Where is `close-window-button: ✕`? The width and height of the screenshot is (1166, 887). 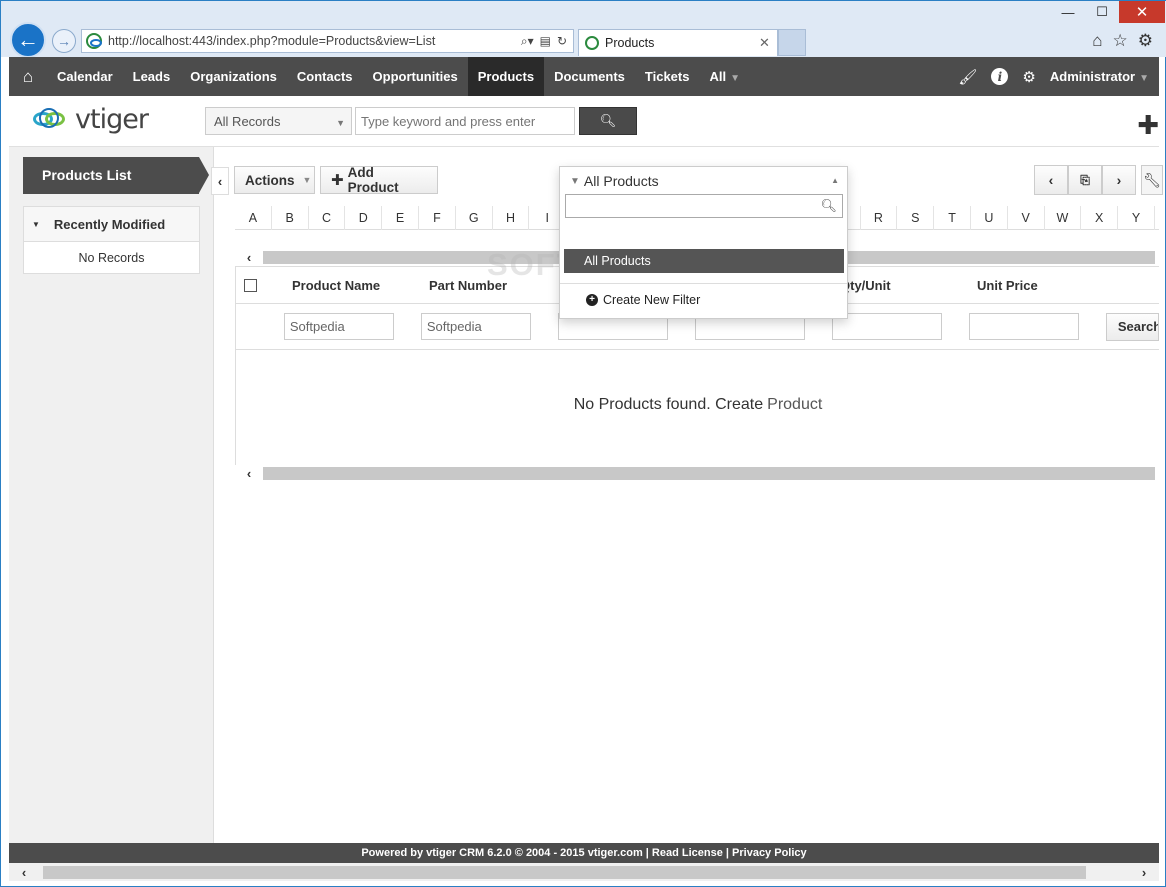 close-window-button: ✕ is located at coordinates (1142, 12).